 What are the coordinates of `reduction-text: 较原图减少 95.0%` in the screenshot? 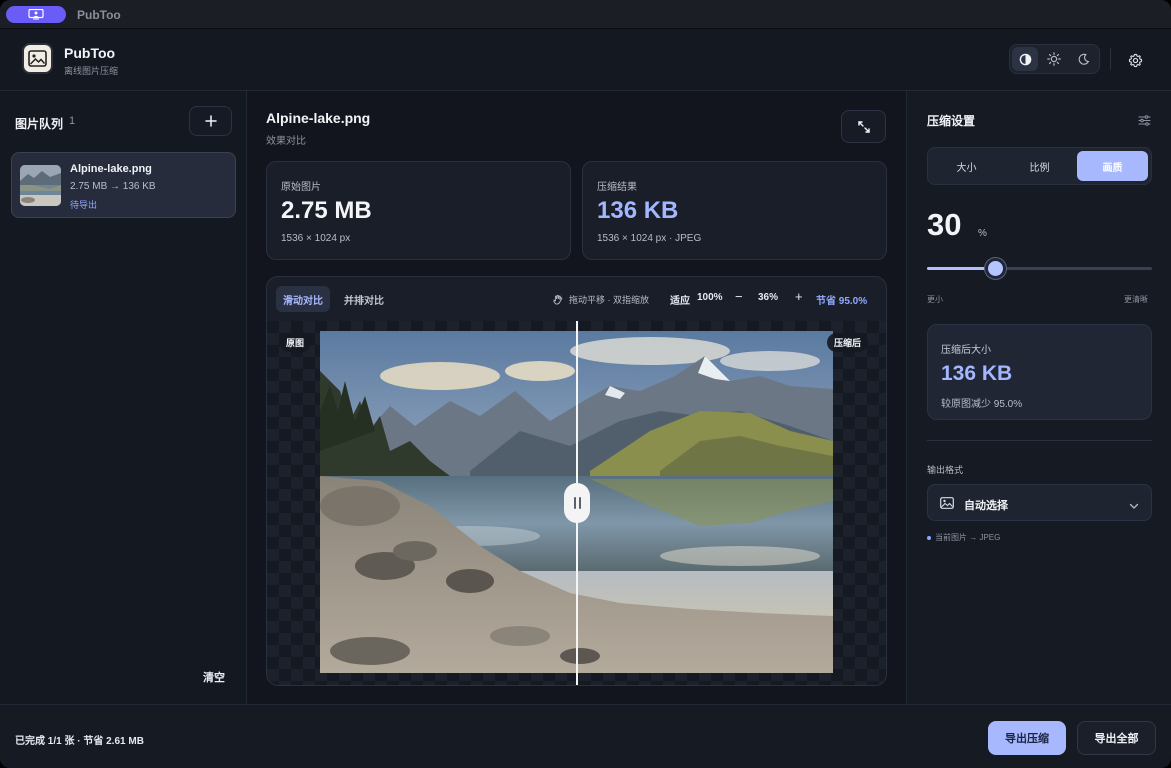 It's located at (982, 404).